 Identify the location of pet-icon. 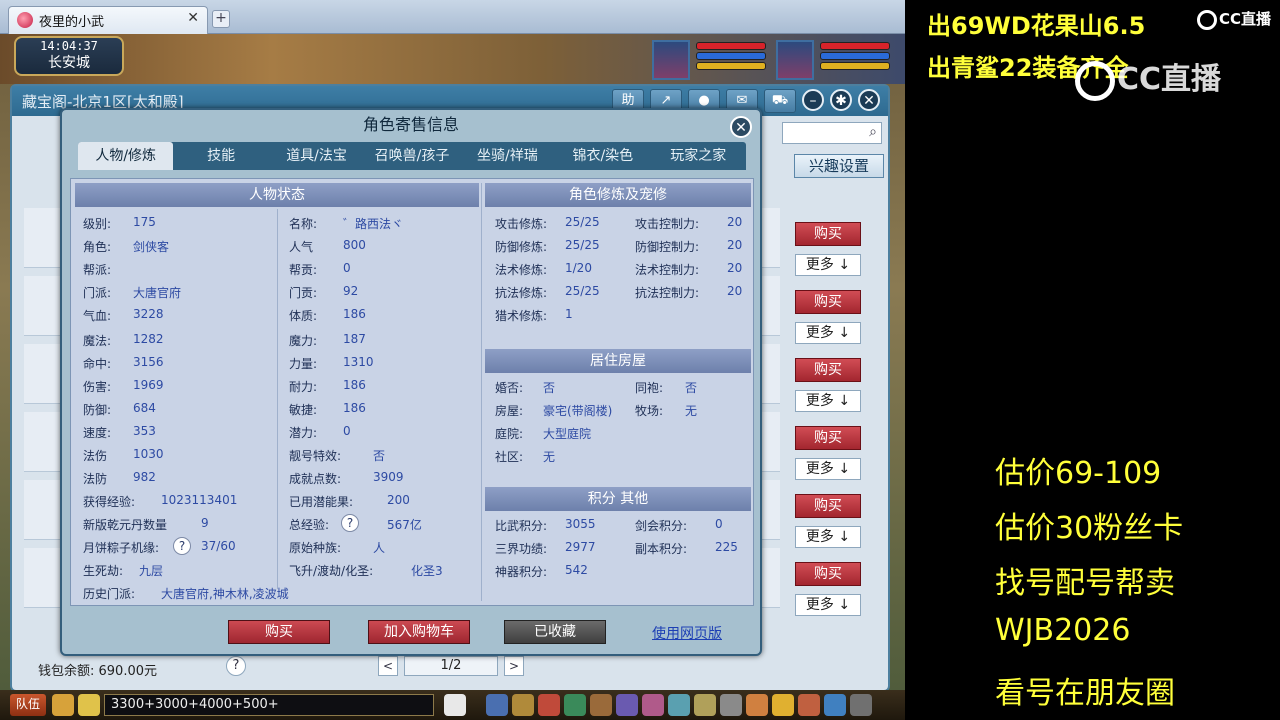
(455, 705).